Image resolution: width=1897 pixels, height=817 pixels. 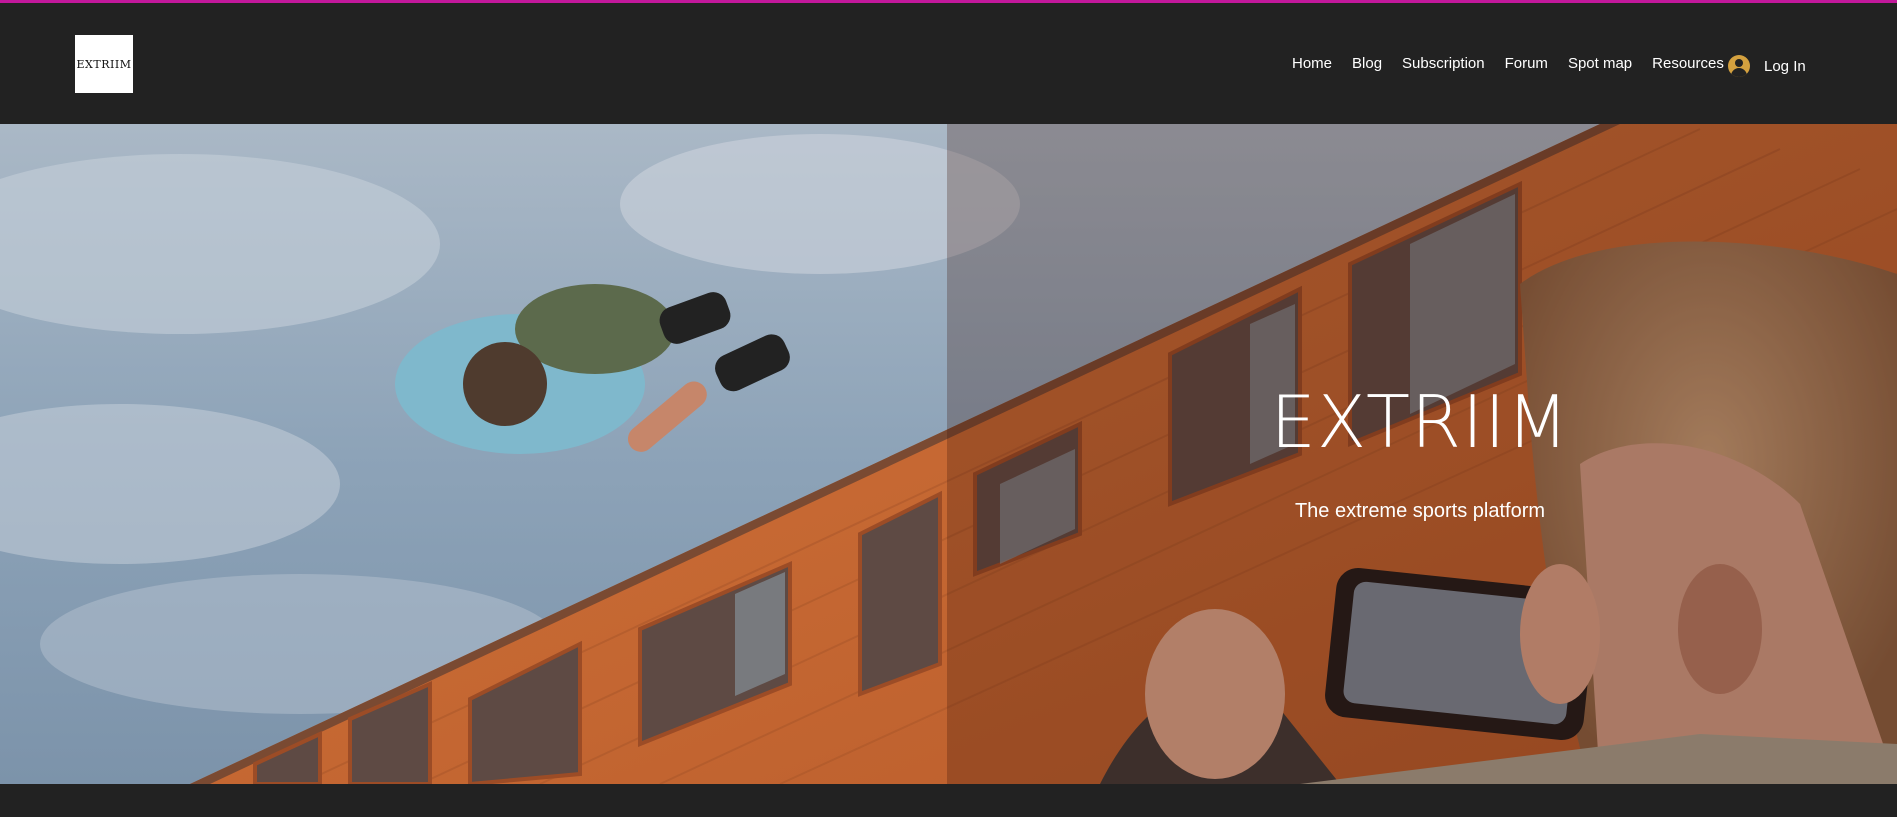 I want to click on hero-title: EXTRIIM, so click(x=1420, y=422).